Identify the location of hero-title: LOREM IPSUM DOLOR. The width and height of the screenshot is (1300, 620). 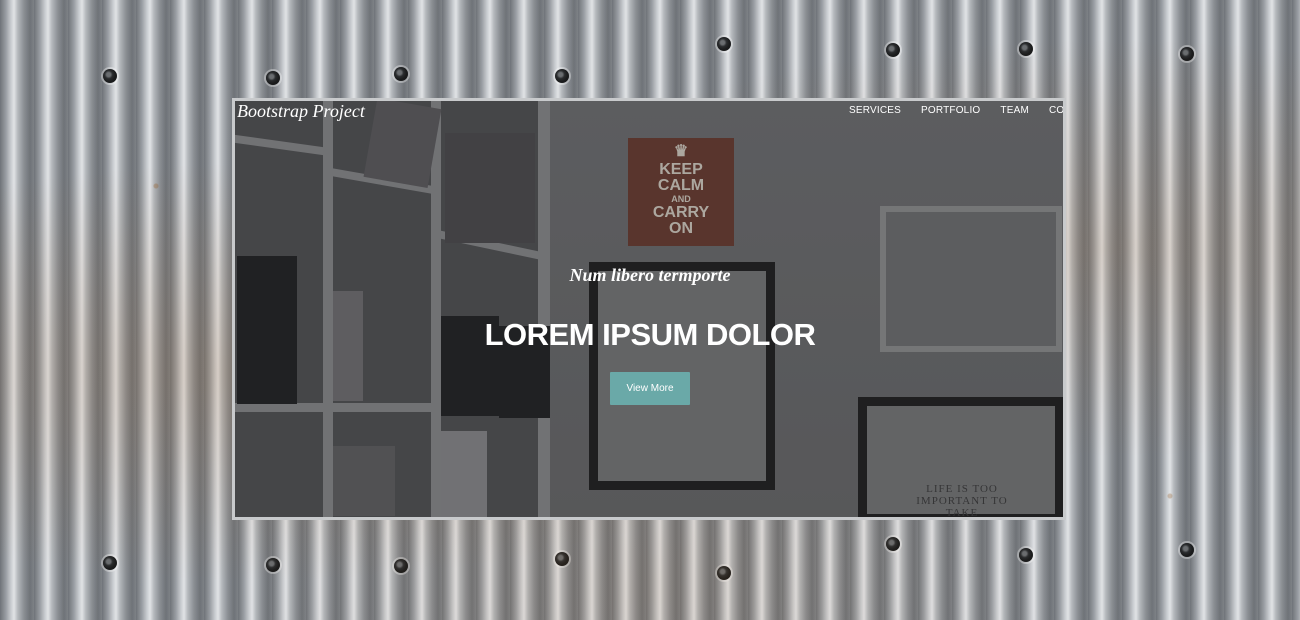
(650, 334).